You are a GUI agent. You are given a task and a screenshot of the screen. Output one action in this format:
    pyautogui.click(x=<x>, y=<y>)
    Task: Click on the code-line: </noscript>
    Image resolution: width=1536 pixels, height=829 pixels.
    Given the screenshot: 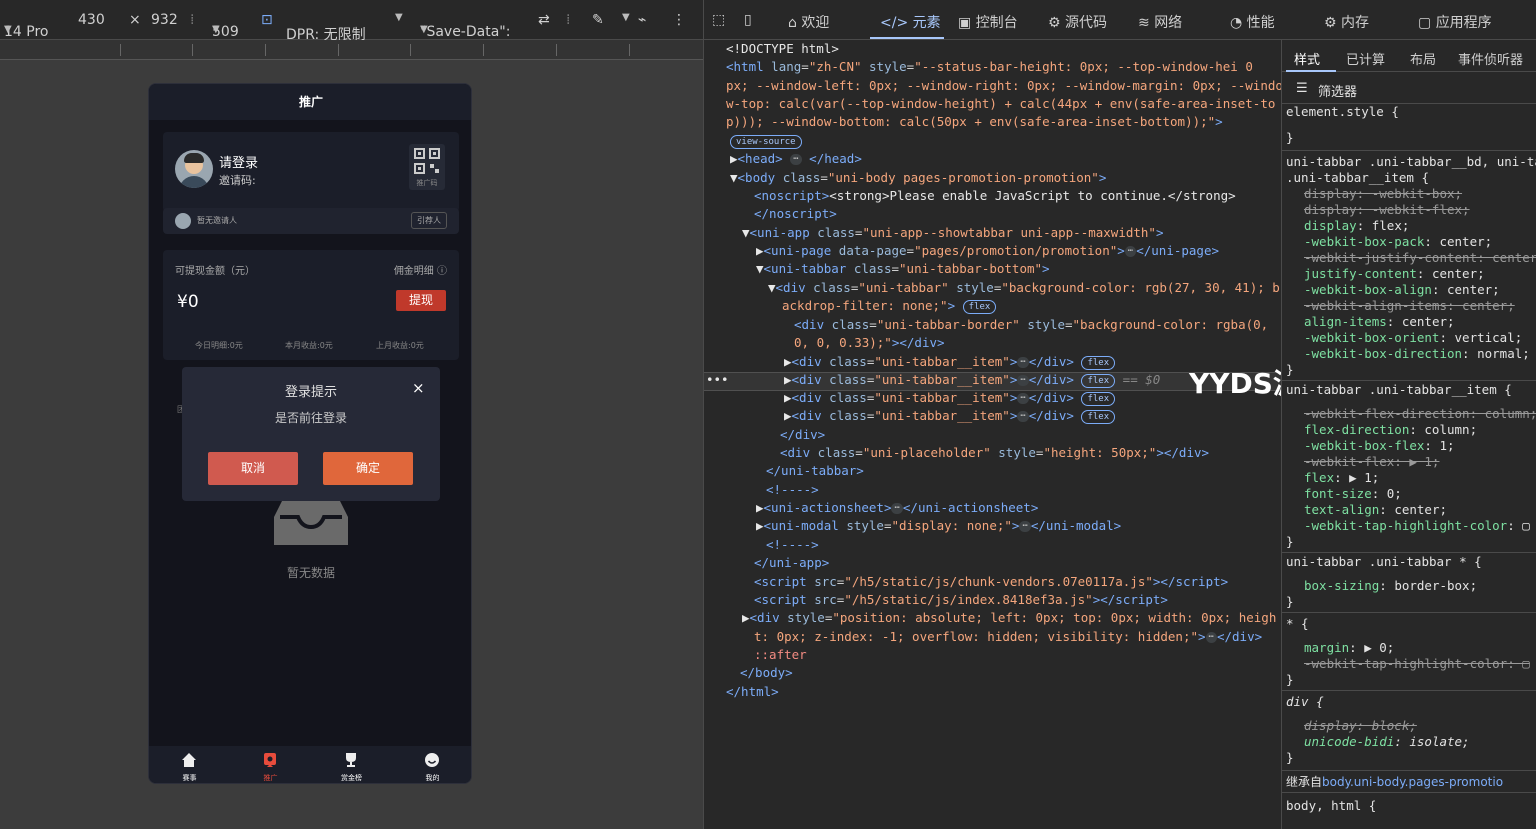 What is the action you would take?
    pyautogui.click(x=795, y=214)
    